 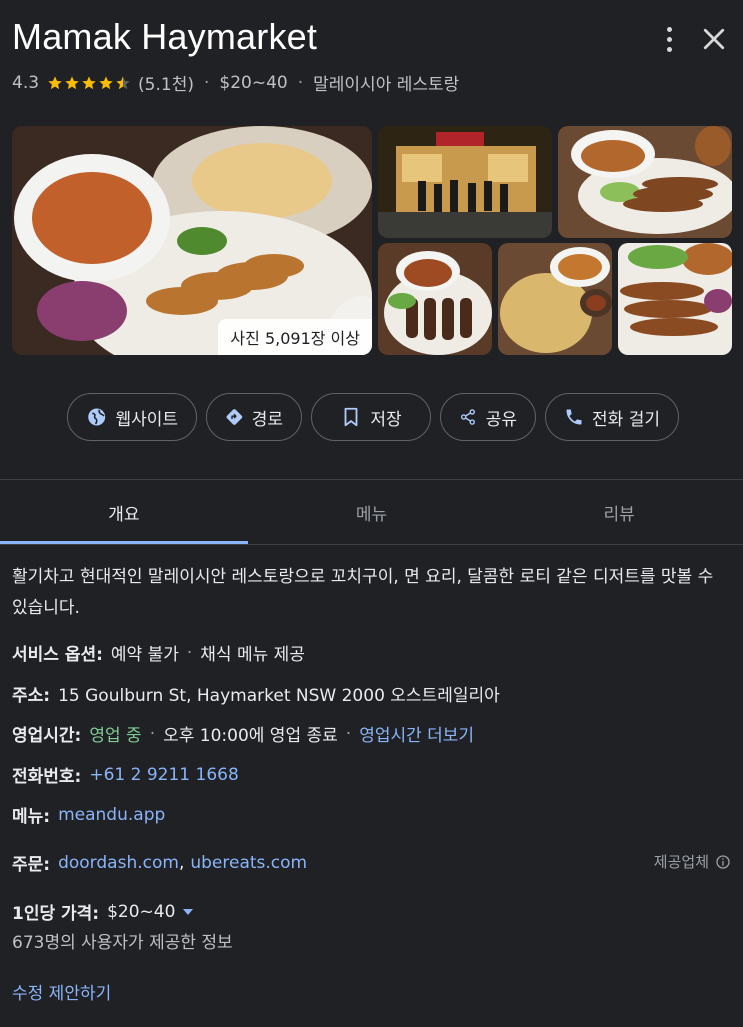 What do you see at coordinates (619, 512) in the screenshot?
I see `tab-reviews: 리뷰` at bounding box center [619, 512].